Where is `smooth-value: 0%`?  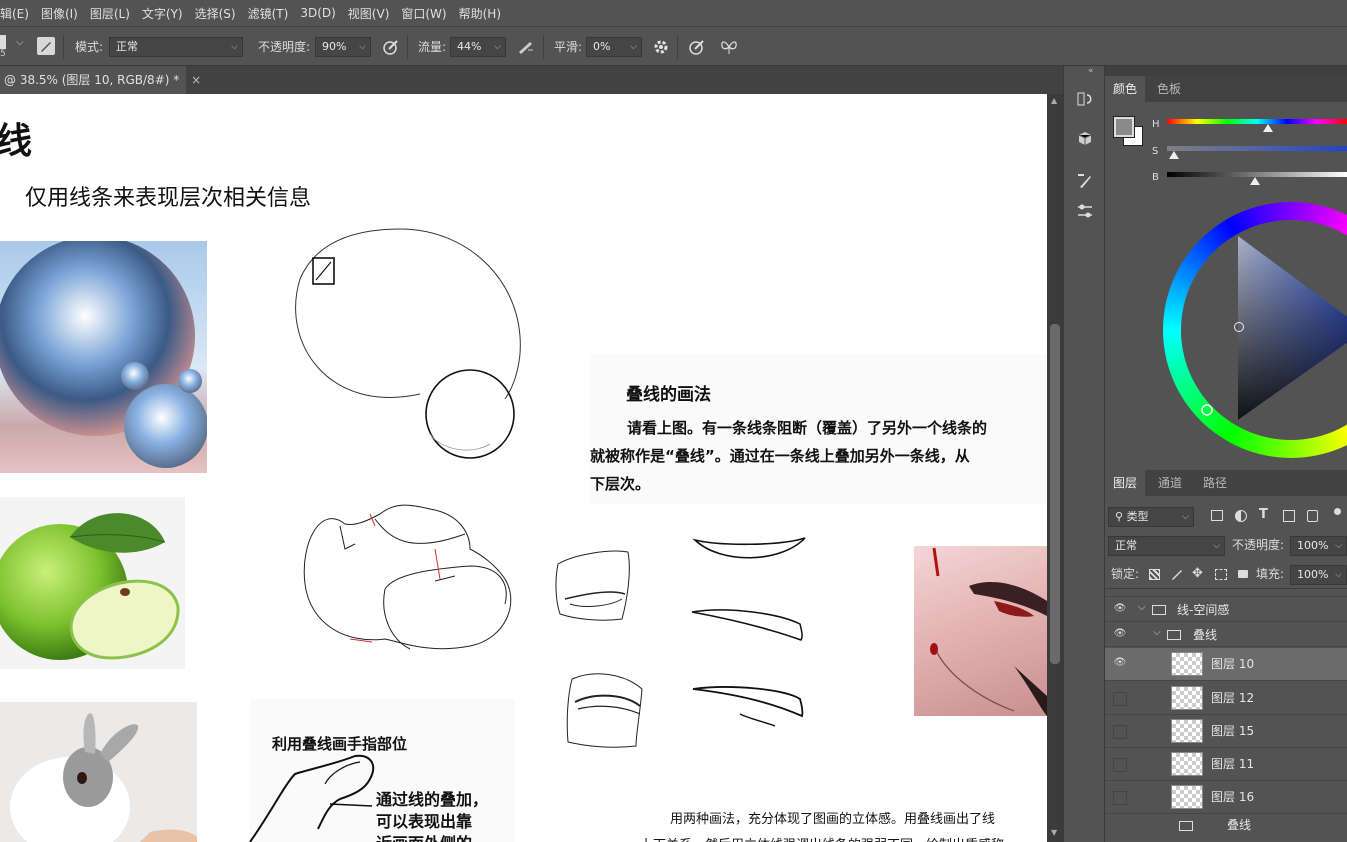
smooth-value: 0% is located at coordinates (602, 46).